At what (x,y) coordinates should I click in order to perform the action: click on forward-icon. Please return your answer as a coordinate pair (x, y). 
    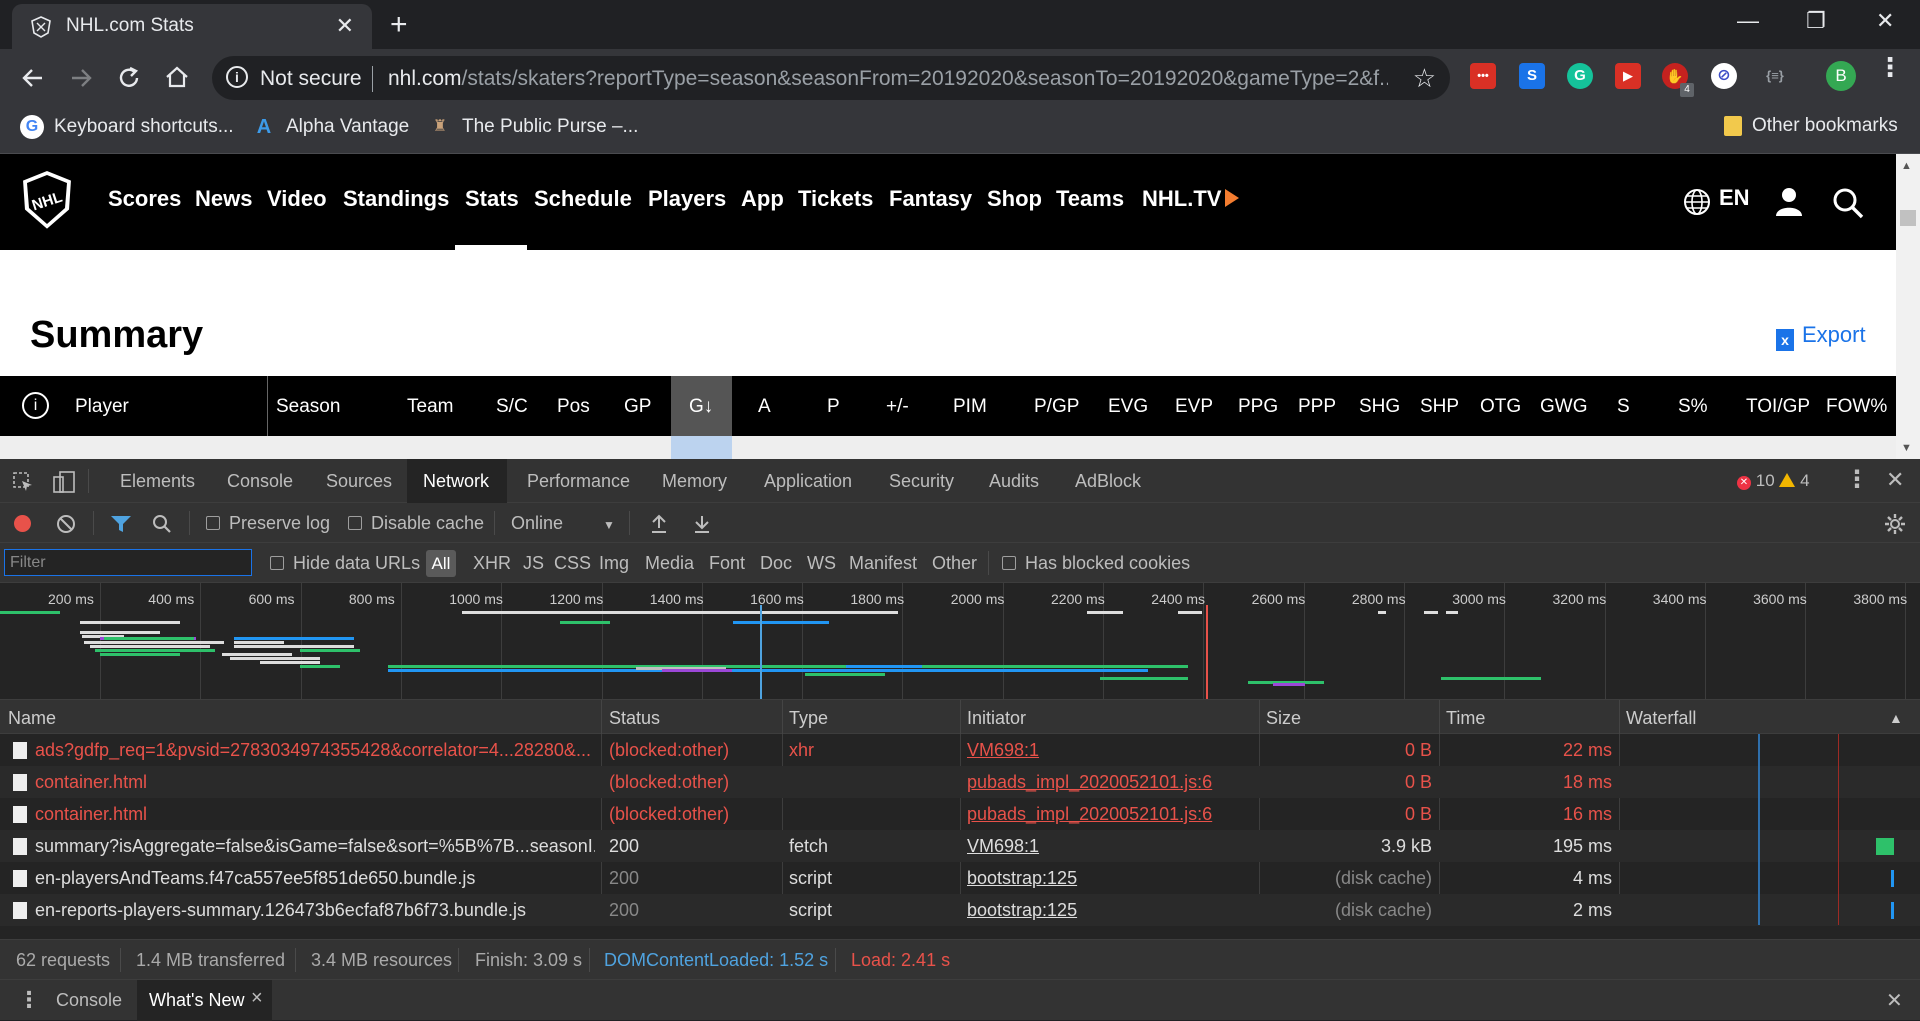
    Looking at the image, I should click on (81, 78).